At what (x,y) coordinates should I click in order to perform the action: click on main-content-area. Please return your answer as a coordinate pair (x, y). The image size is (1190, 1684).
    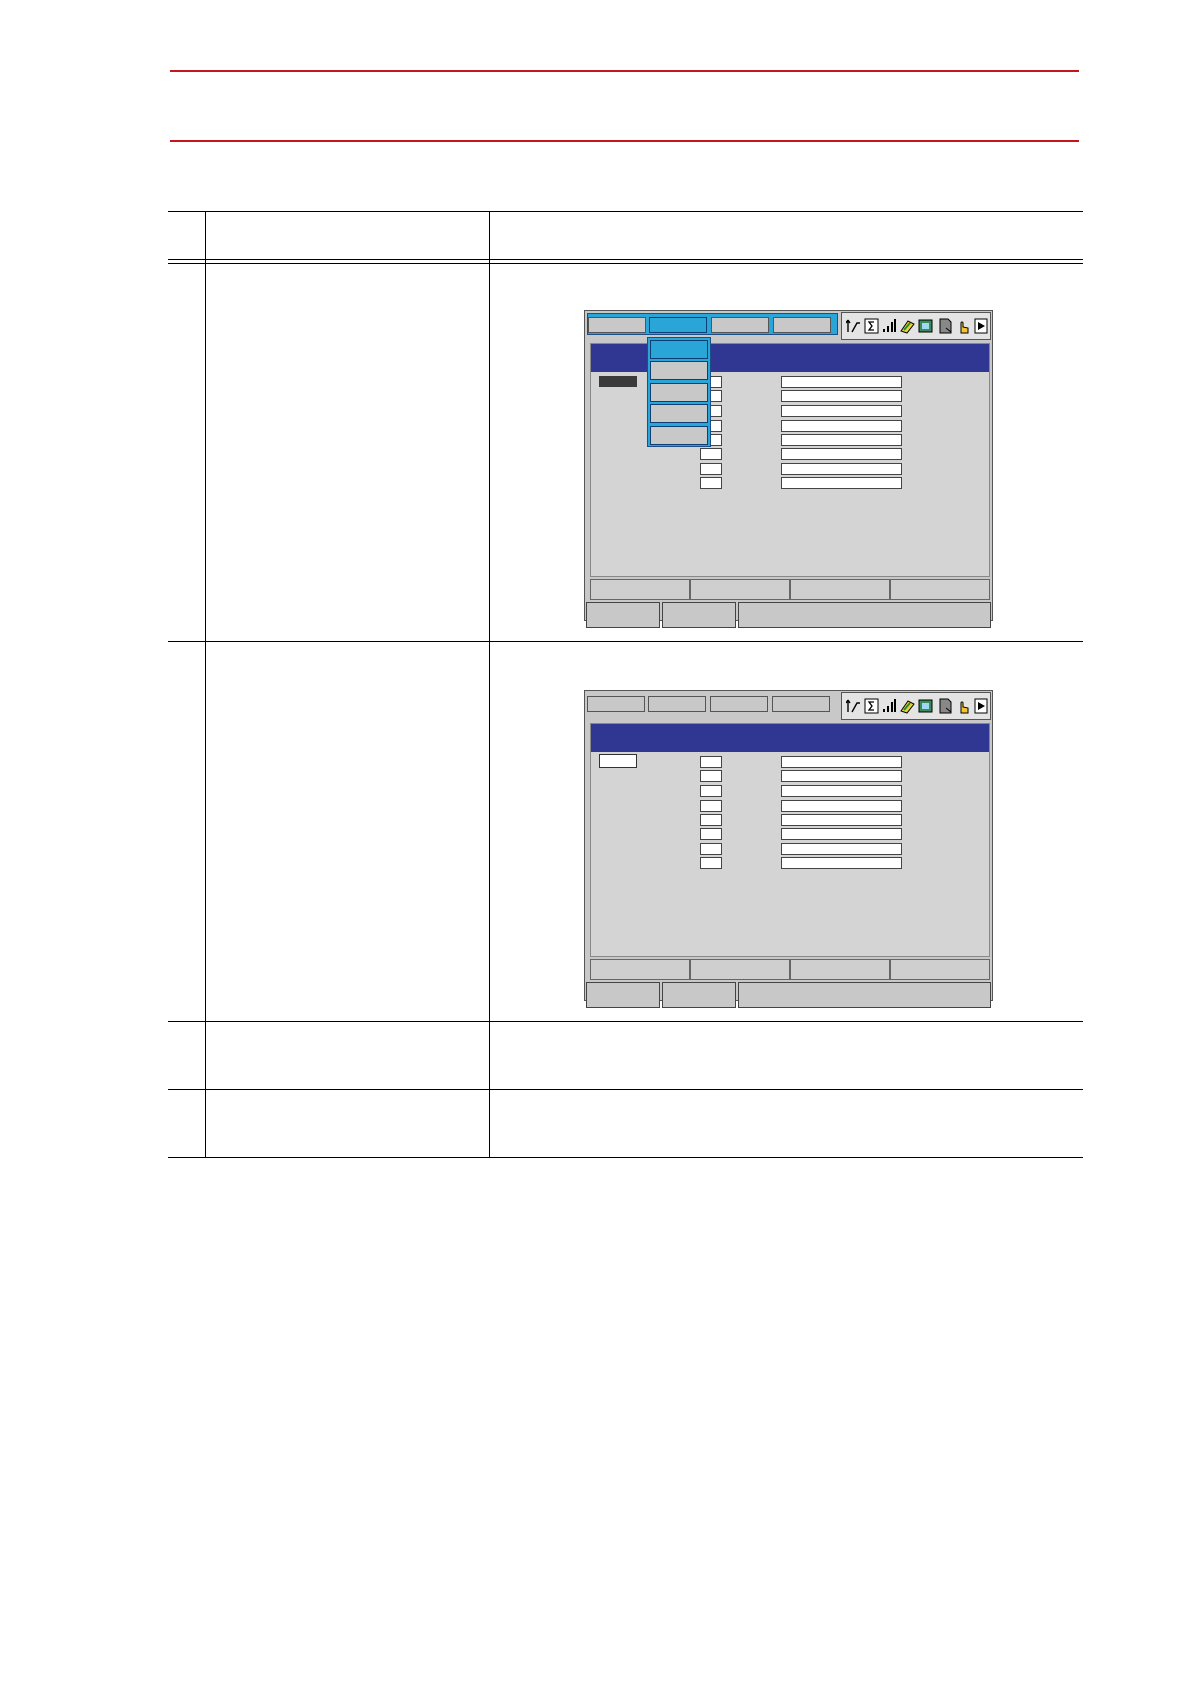
    Looking at the image, I should click on (790, 840).